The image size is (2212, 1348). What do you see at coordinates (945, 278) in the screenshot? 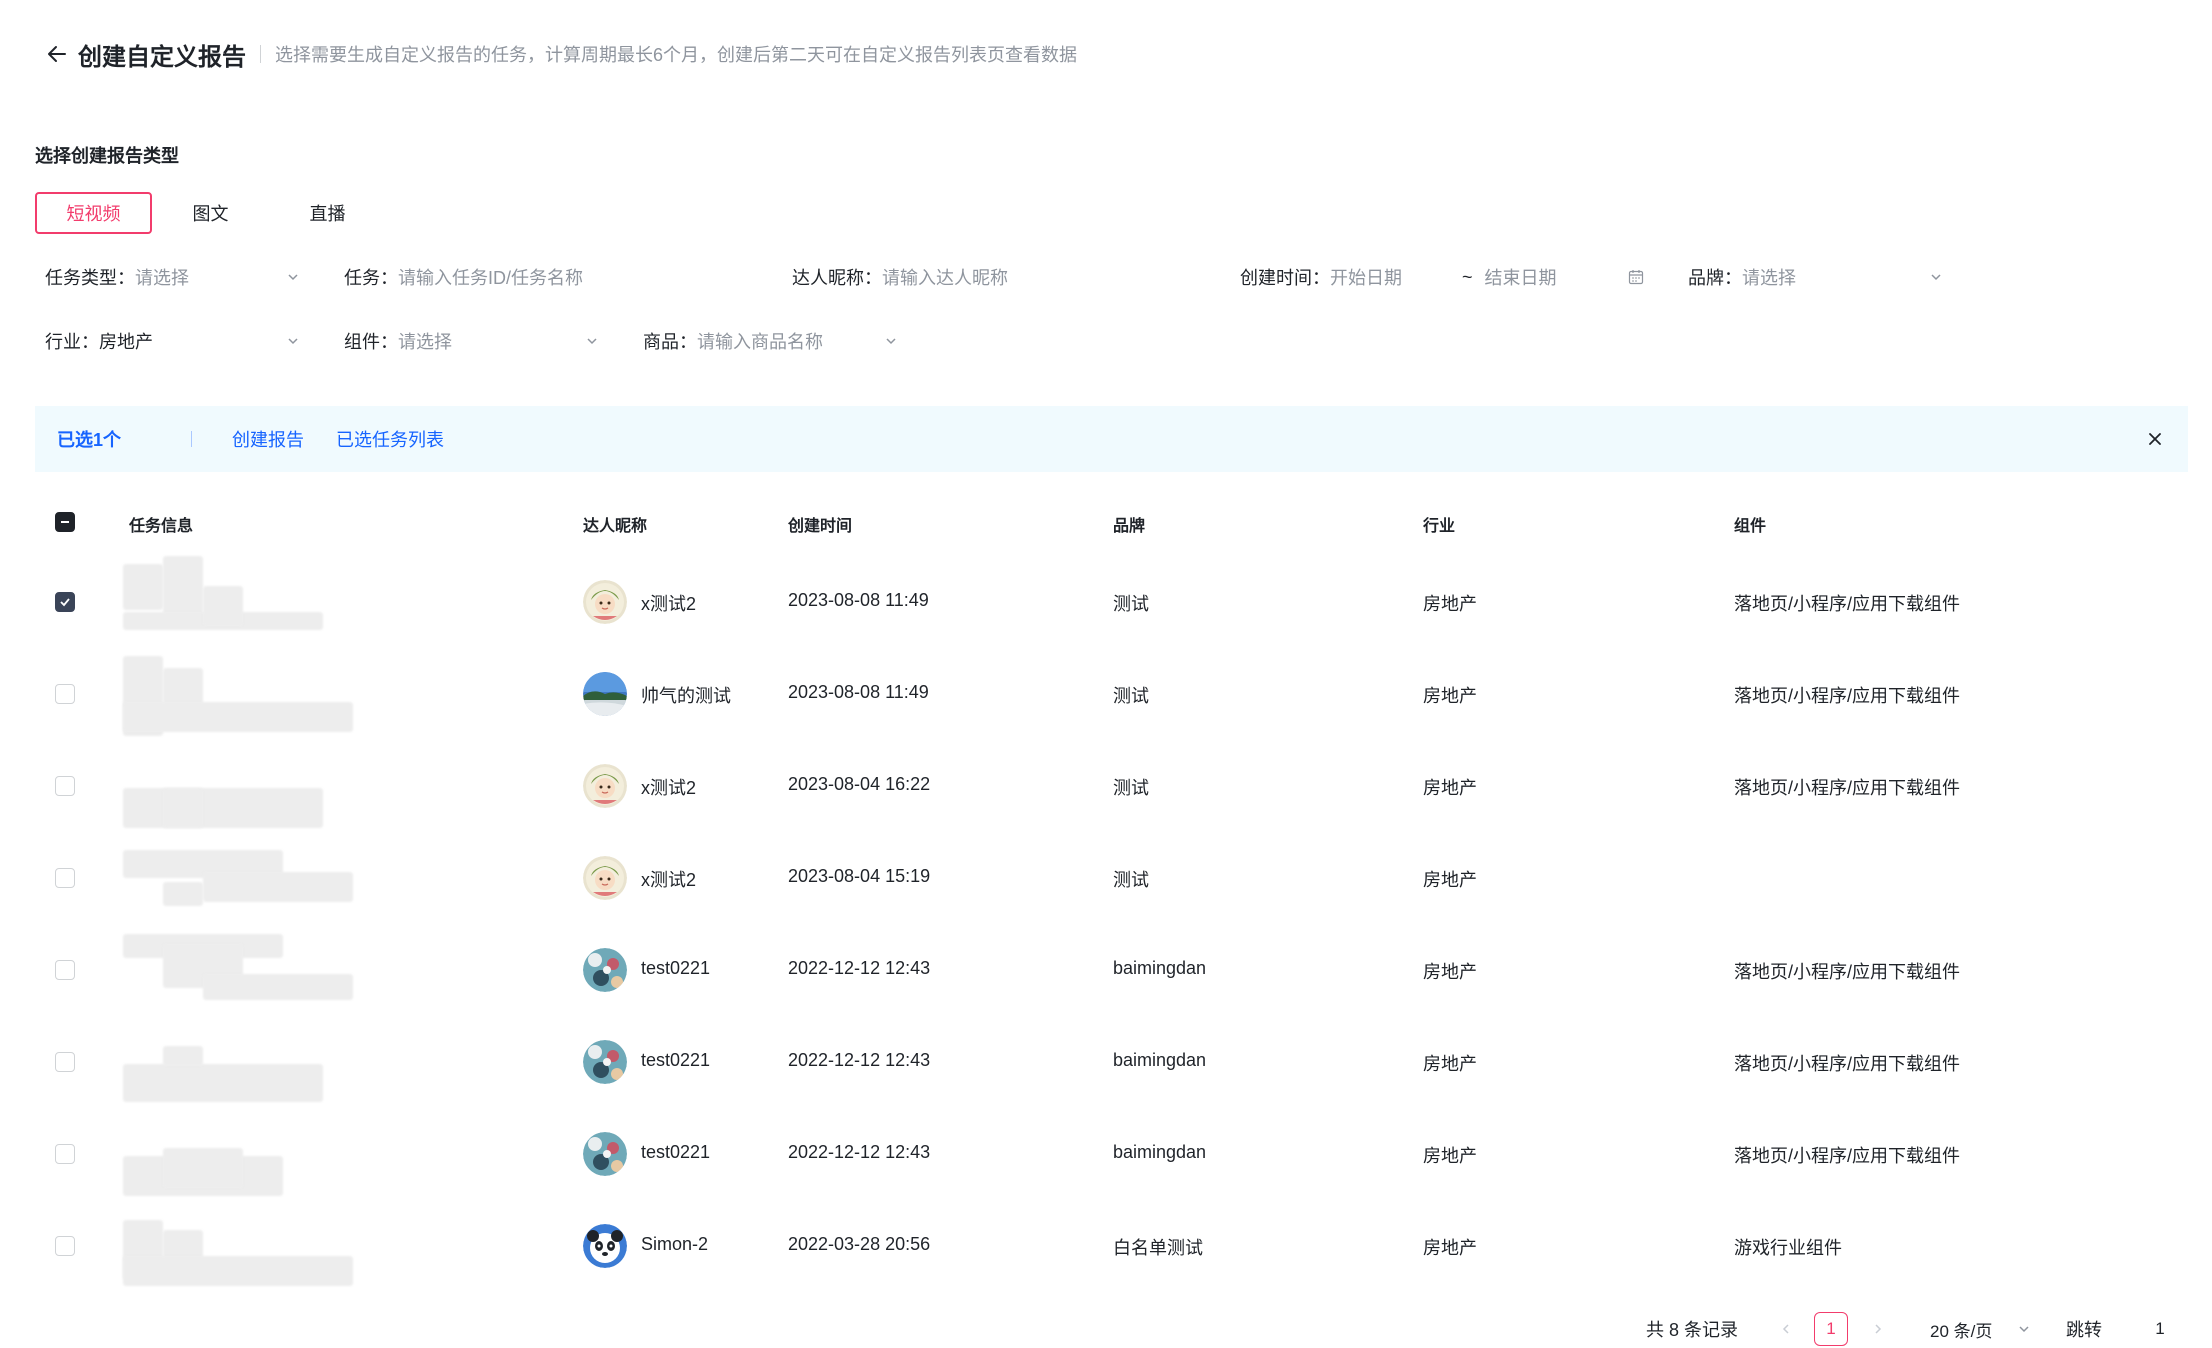
I see `creator-placeholder: 请输入达人昵称` at bounding box center [945, 278].